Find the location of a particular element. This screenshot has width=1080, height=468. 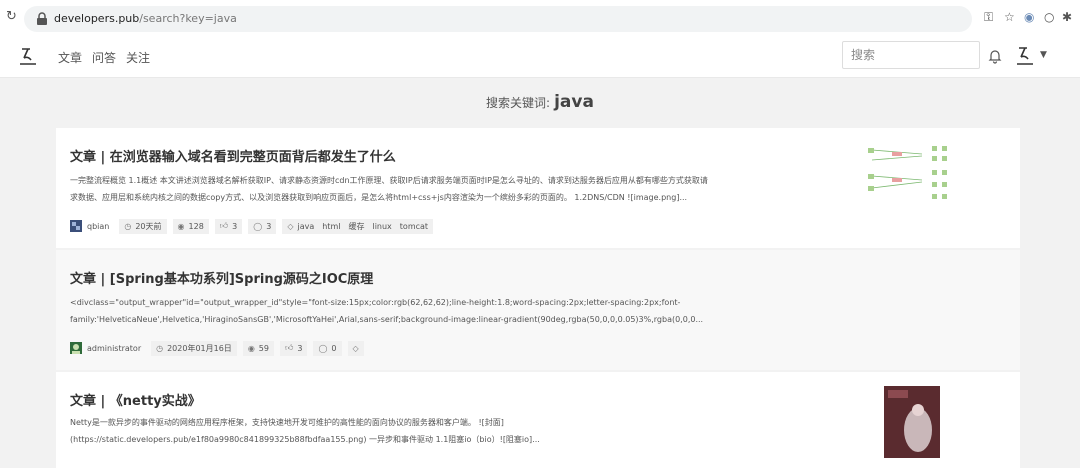

search-keyword-value: java is located at coordinates (574, 102).